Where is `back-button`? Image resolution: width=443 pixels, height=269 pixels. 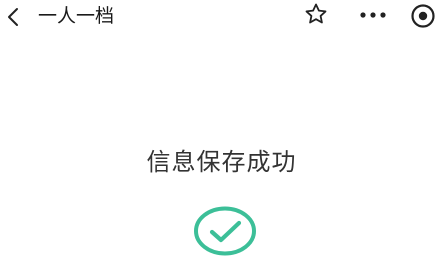 back-button is located at coordinates (15, 17).